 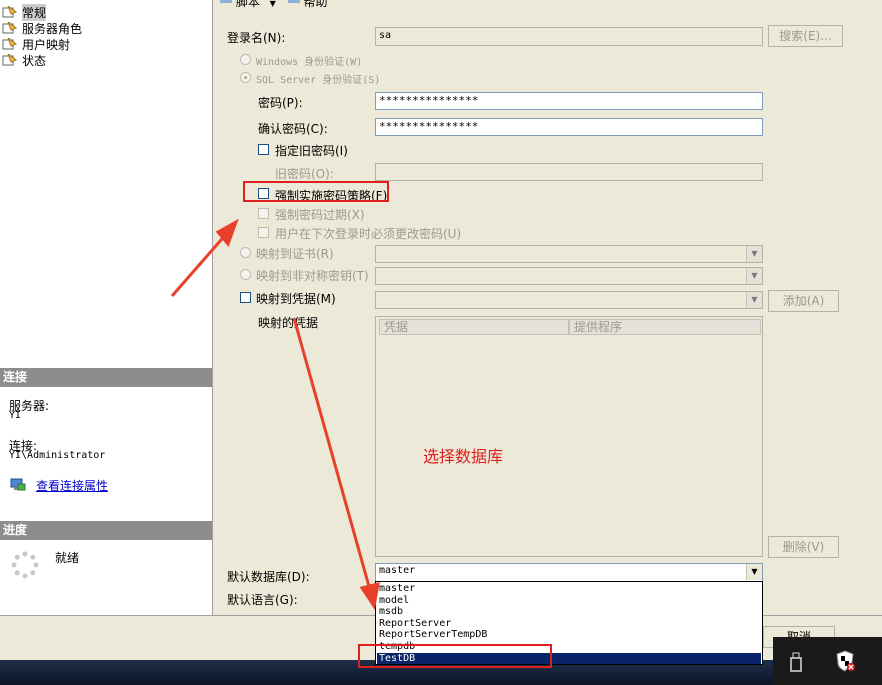 What do you see at coordinates (332, 454) in the screenshot?
I see `arrow-line-database` at bounding box center [332, 454].